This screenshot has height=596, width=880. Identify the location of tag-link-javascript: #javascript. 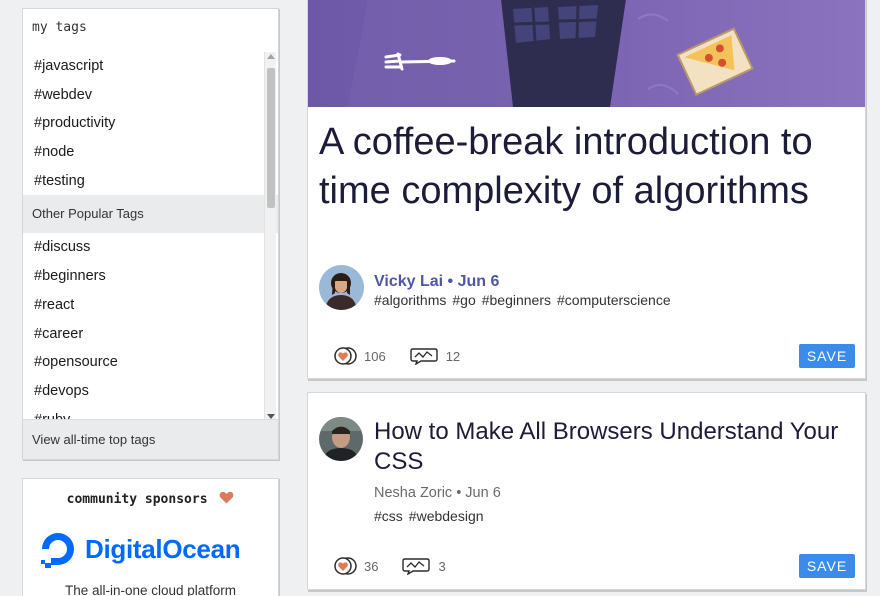
(150, 66).